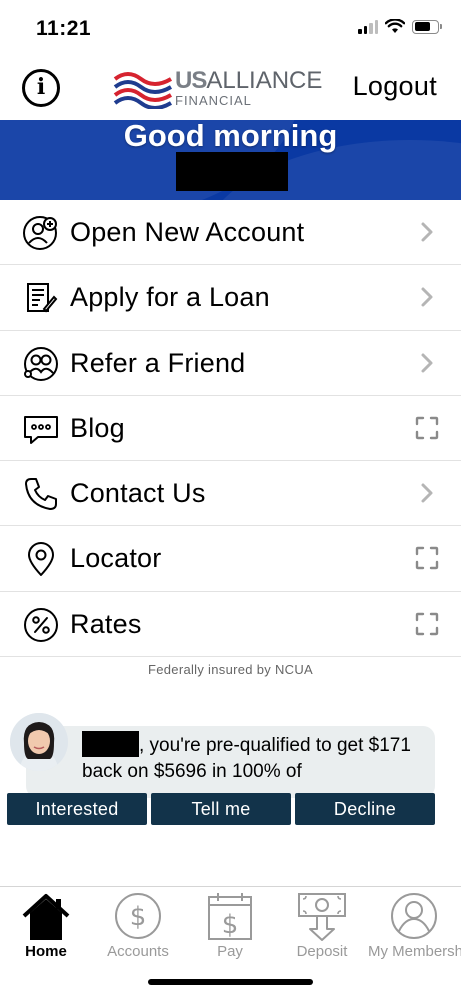 This screenshot has width=461, height=998. Describe the element at coordinates (77, 809) in the screenshot. I see `interested-button: Interested` at that location.